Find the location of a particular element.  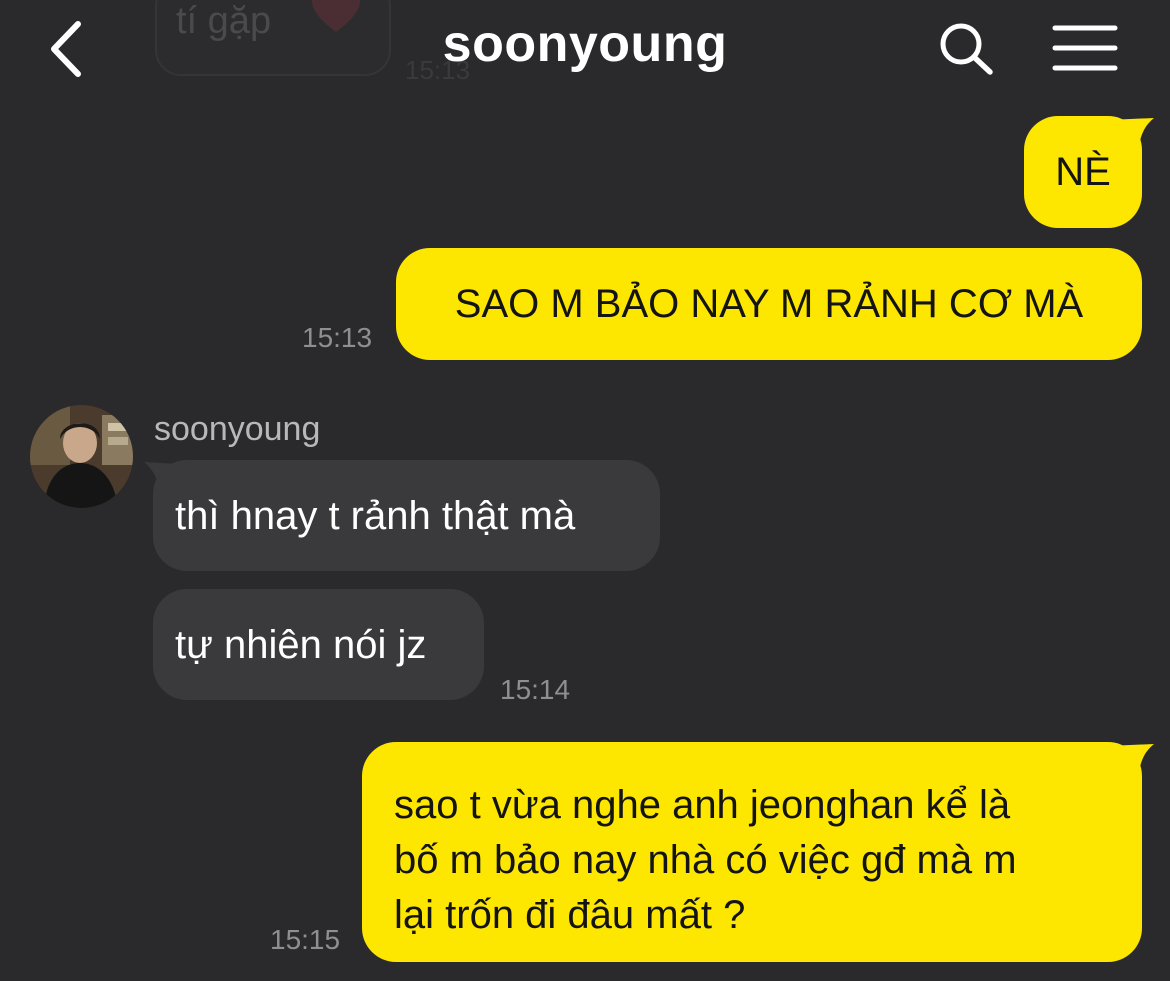

profile-photo is located at coordinates (81, 456).